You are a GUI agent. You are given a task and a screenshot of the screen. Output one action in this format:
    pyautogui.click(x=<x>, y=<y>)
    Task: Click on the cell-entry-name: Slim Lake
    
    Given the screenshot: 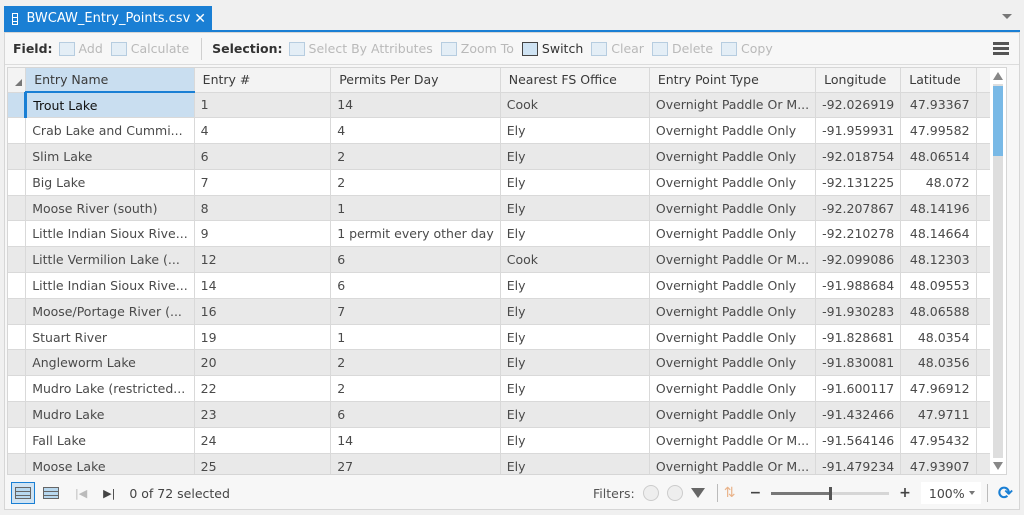 What is the action you would take?
    pyautogui.click(x=110, y=156)
    